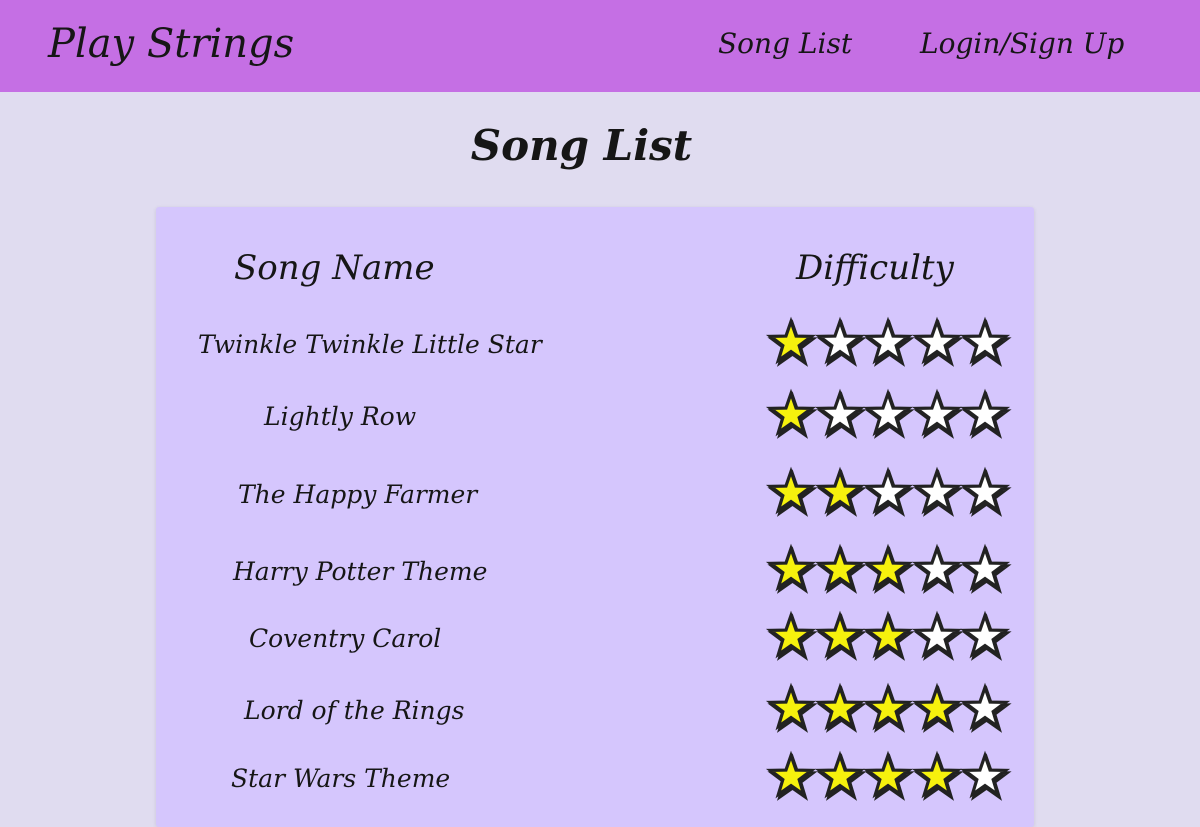 The image size is (1200, 827). What do you see at coordinates (595, 413) in the screenshot?
I see `song-row: Lightly Row` at bounding box center [595, 413].